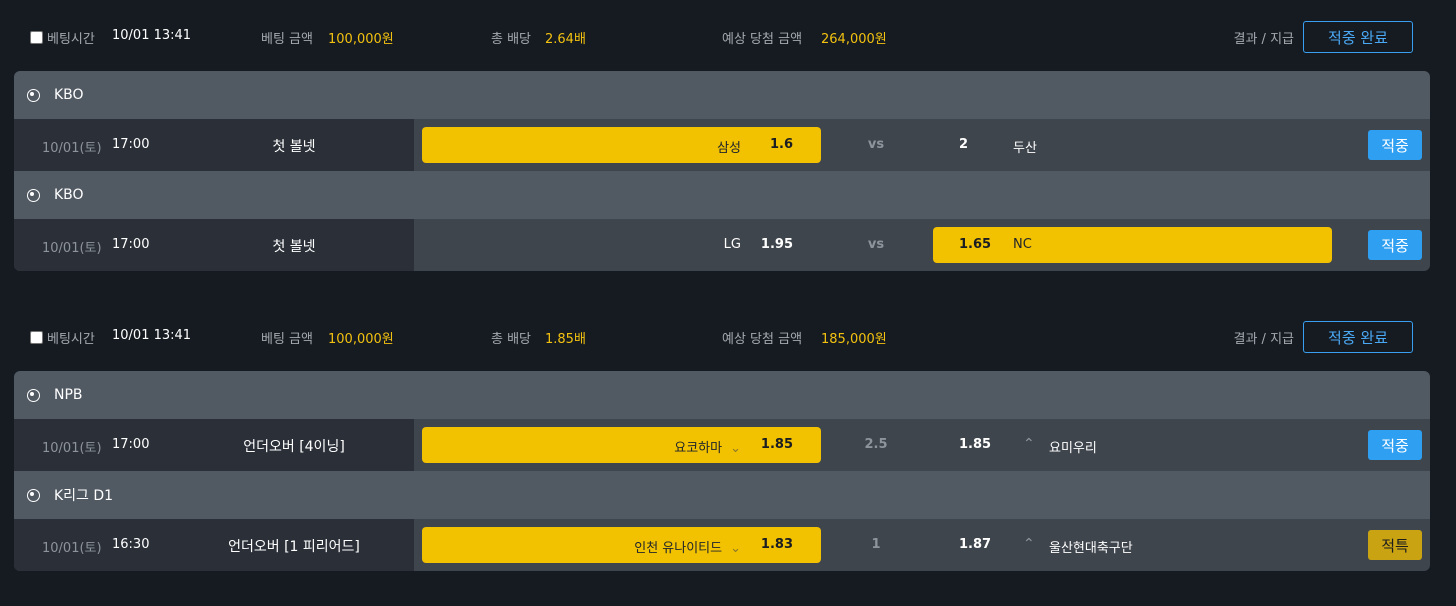 The image size is (1456, 606). Describe the element at coordinates (214, 545) in the screenshot. I see `game-info: 10/01(토) 16:30 언더오버 [1 피리어드]` at that location.